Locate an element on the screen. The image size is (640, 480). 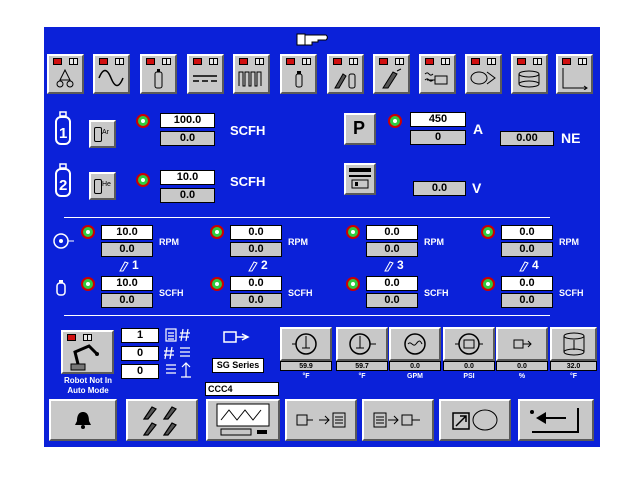
window-button is located at coordinates (475, 420).